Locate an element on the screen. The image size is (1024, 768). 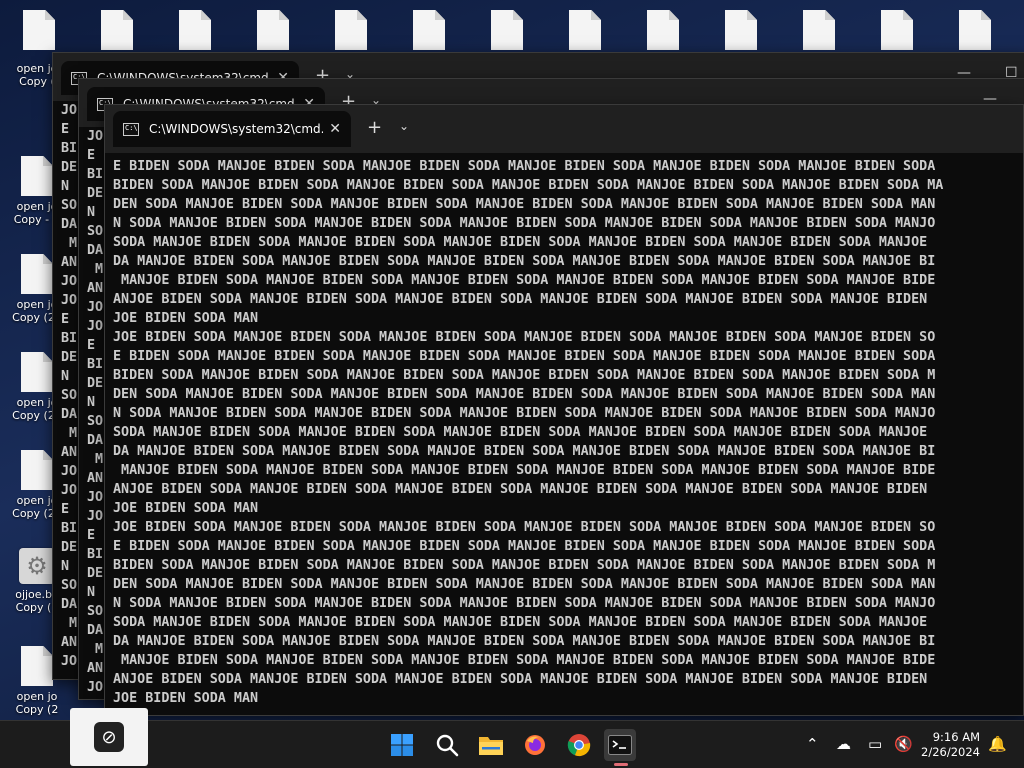
tab-cmd: C:\ C:\WINDOWS\system32\cmd. ✕ is located at coordinates (232, 129).